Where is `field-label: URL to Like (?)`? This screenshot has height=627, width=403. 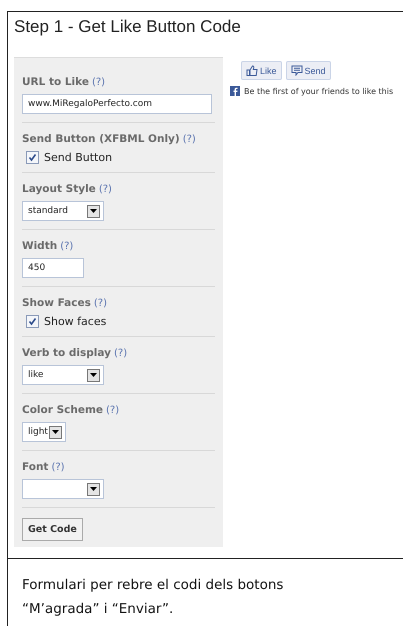 field-label: URL to Like (?) is located at coordinates (64, 82).